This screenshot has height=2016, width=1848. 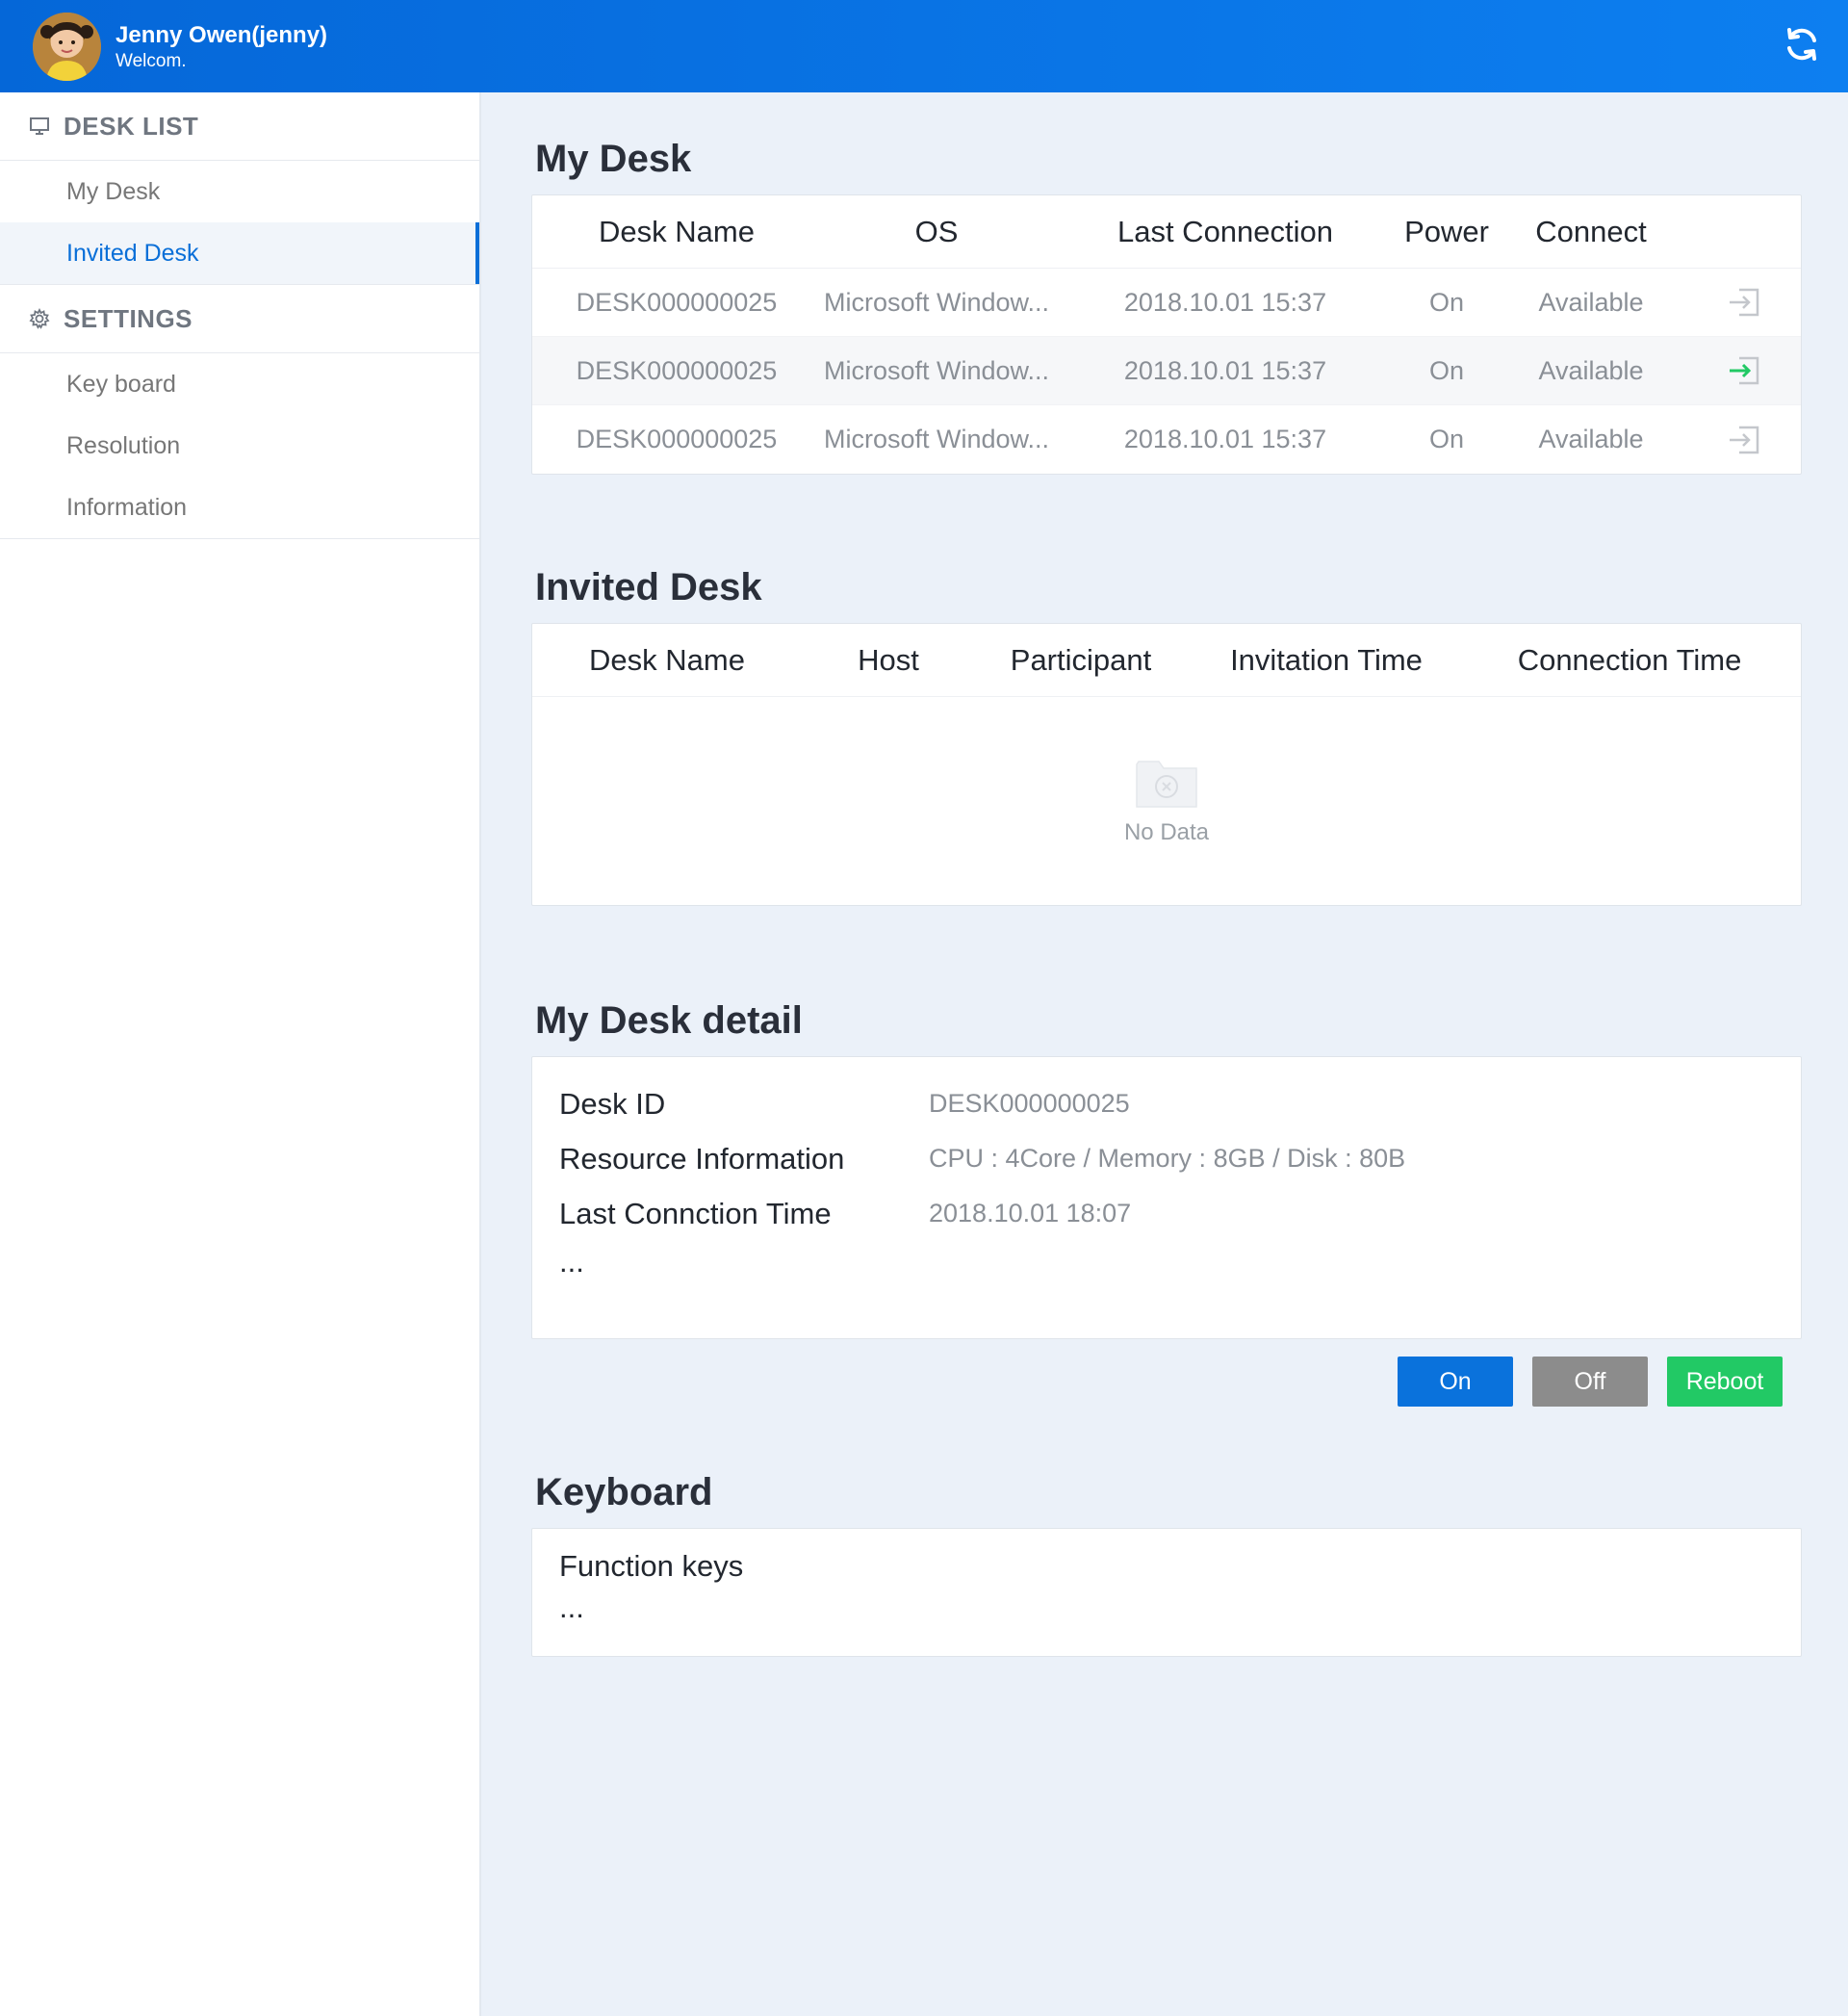 What do you see at coordinates (1166, 786) in the screenshot?
I see `empty-folder-icon` at bounding box center [1166, 786].